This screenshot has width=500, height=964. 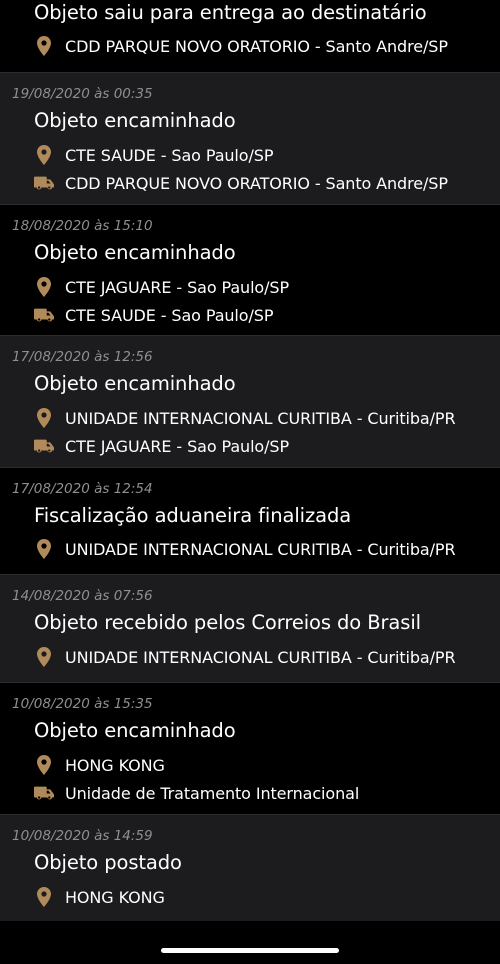 What do you see at coordinates (212, 793) in the screenshot?
I see `event-destination: Unidade de Tratamento Internacional` at bounding box center [212, 793].